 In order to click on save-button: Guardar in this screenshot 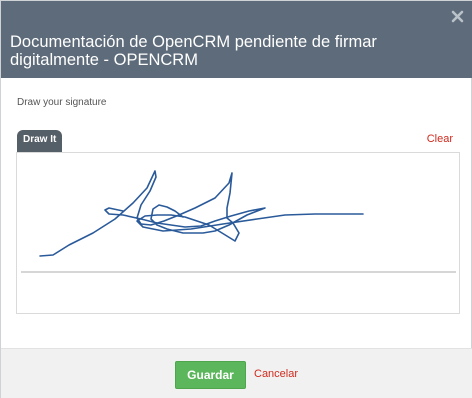, I will do `click(210, 375)`.